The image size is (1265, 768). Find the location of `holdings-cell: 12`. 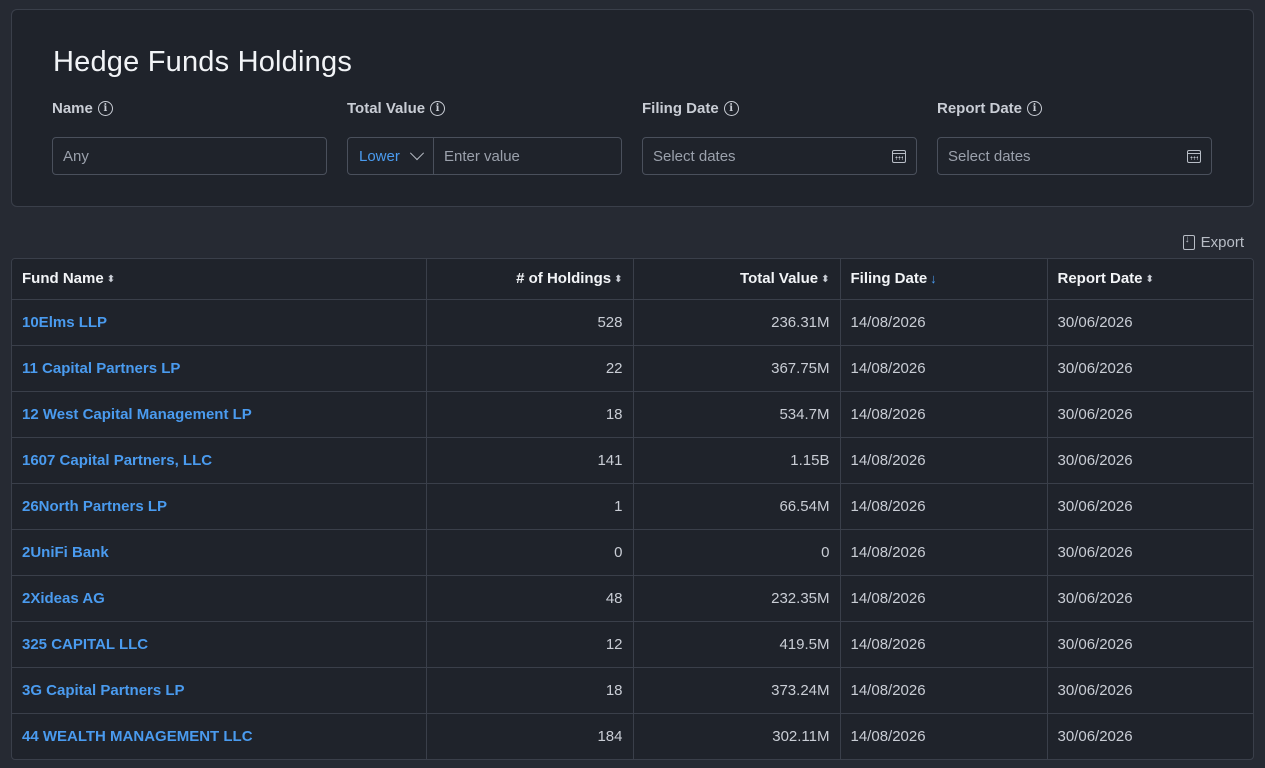

holdings-cell: 12 is located at coordinates (530, 644).